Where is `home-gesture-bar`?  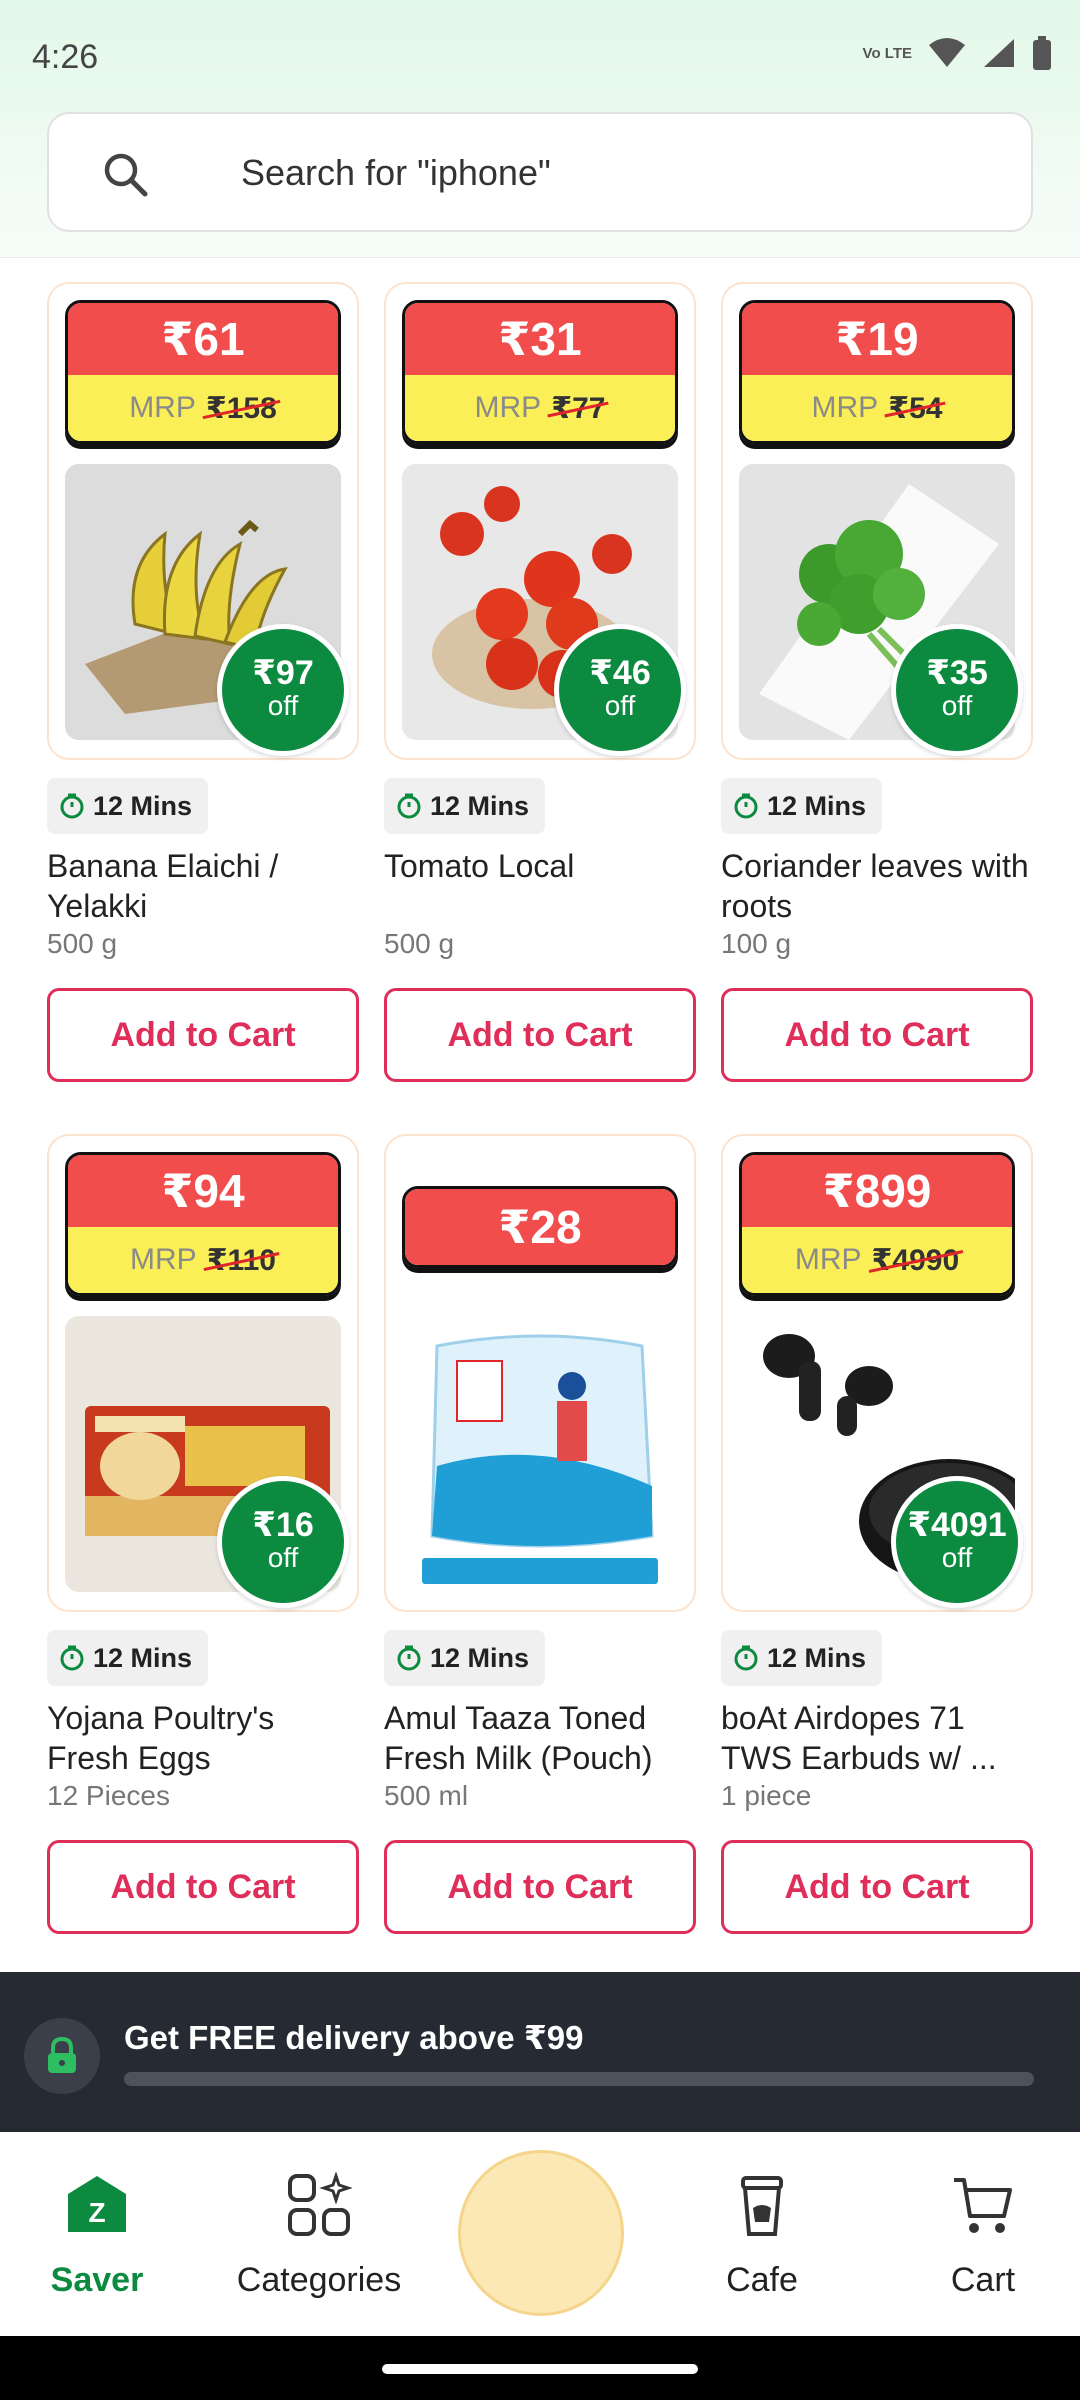
home-gesture-bar is located at coordinates (540, 2369).